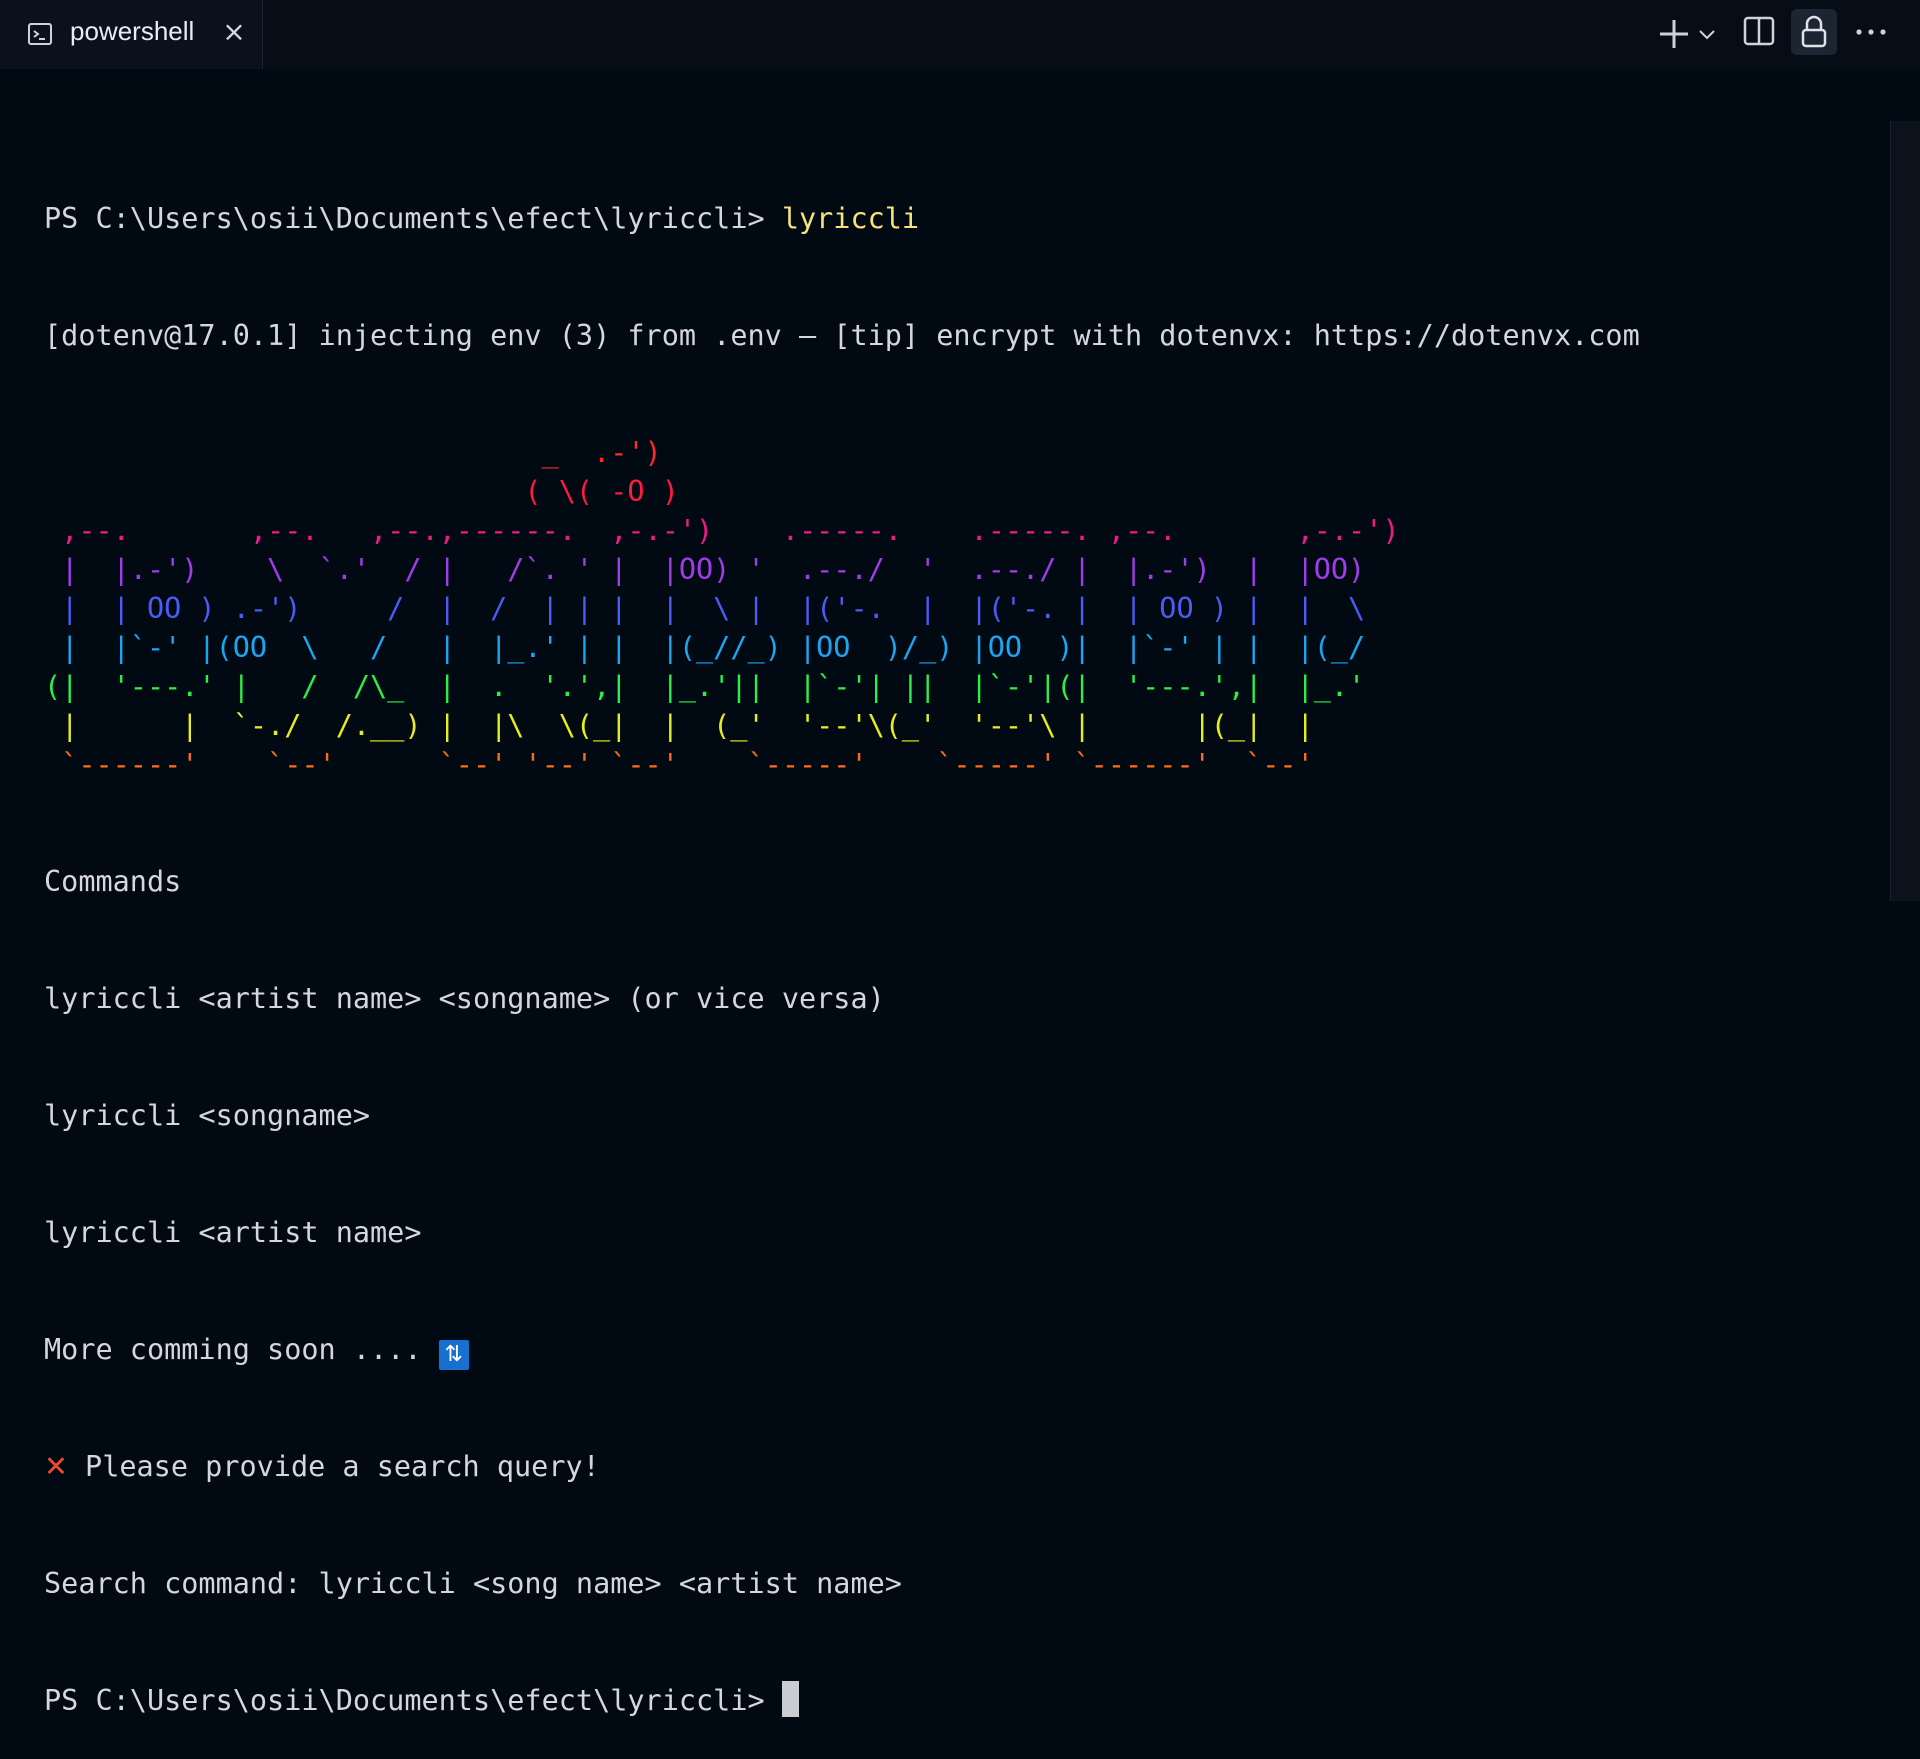  I want to click on error-text: Please provide a search query!, so click(333, 1466).